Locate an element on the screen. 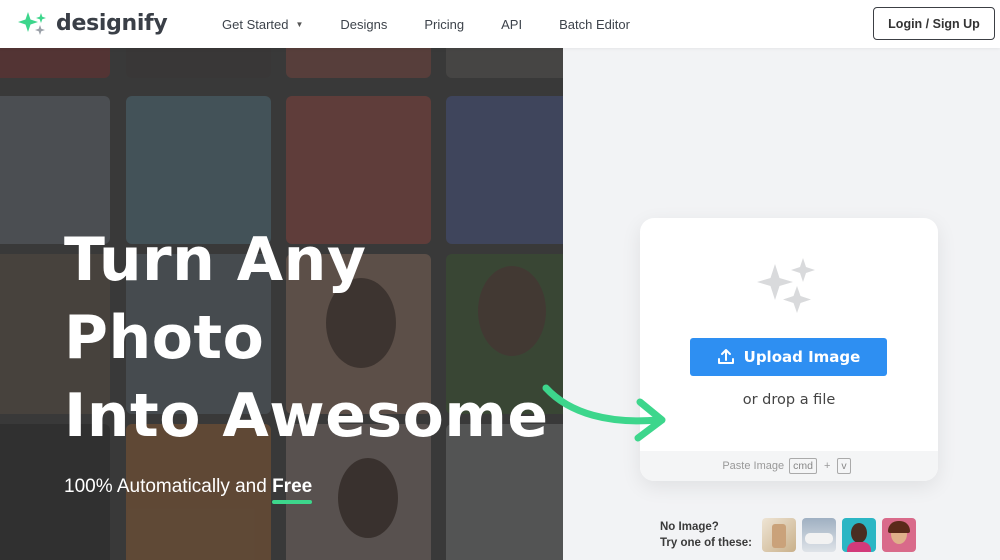  hero-subtitle-free: Free is located at coordinates (292, 486).